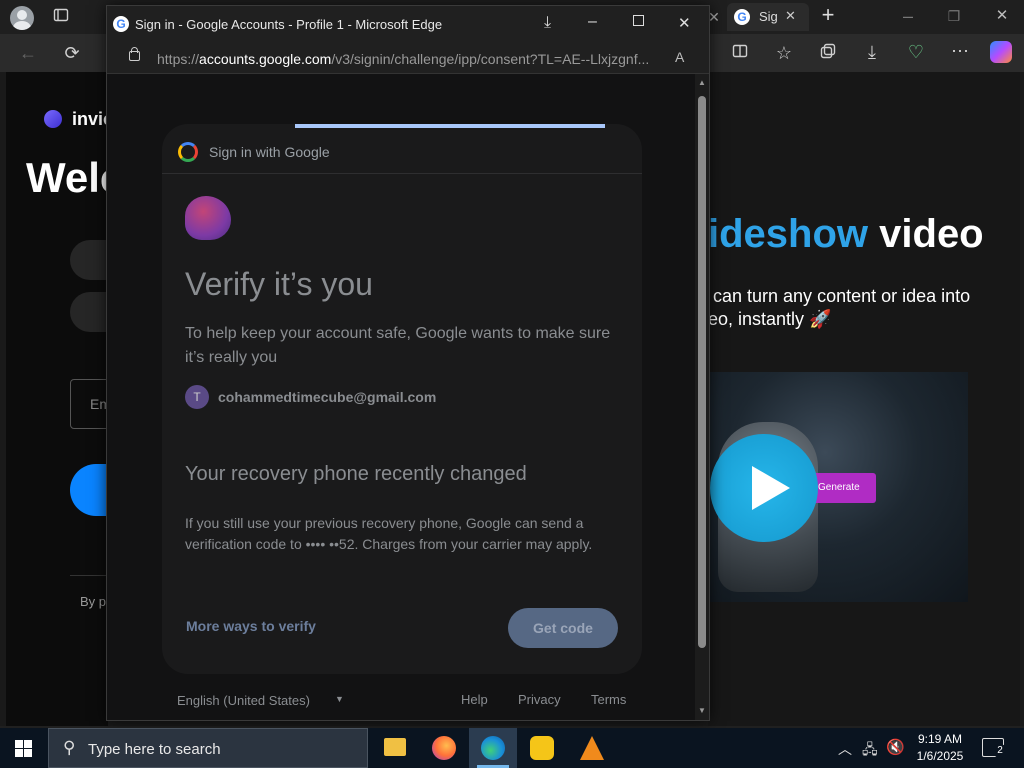  I want to click on taskbar-search-box: ⚲ Type here to search, so click(208, 748).